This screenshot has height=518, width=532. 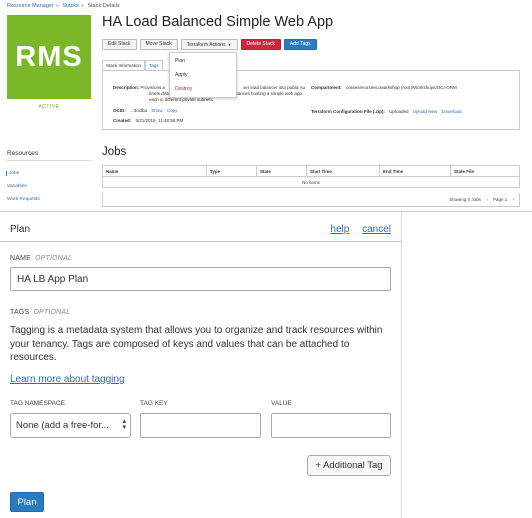 What do you see at coordinates (38, 403) in the screenshot?
I see `tag-namespace-label: TAG NAMESPACE` at bounding box center [38, 403].